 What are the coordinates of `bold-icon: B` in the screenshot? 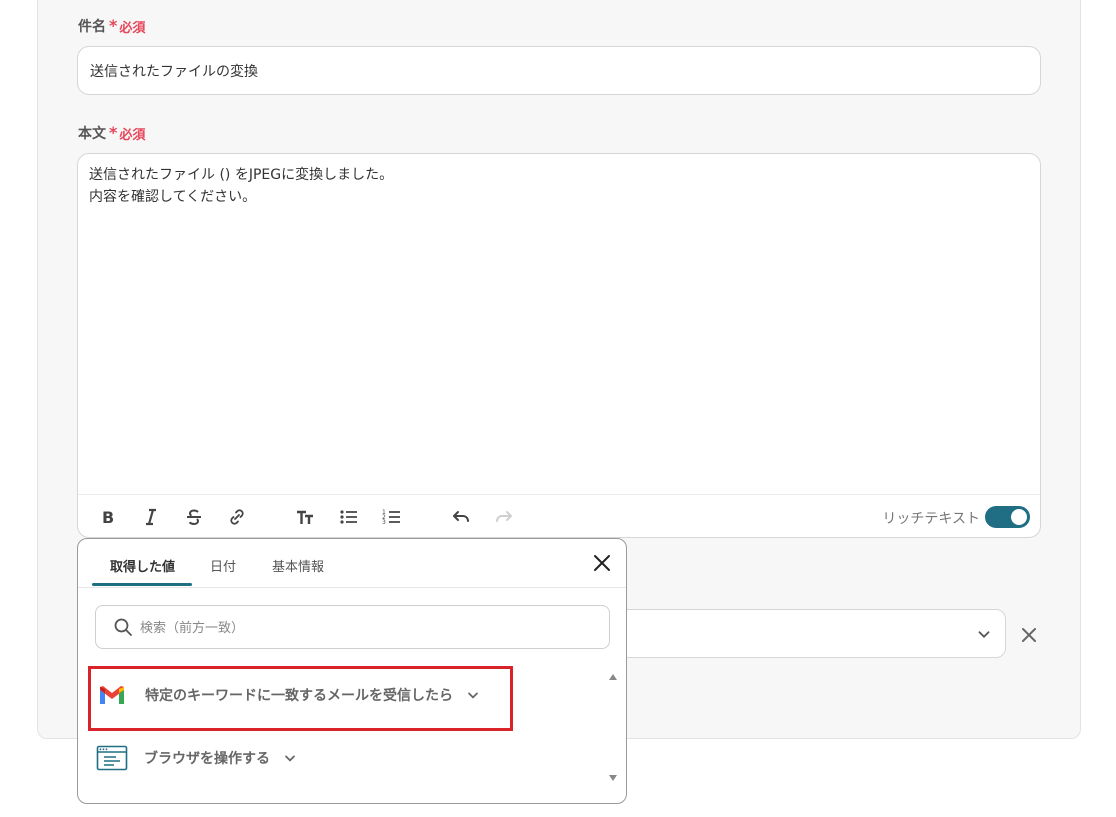 It's located at (108, 517).